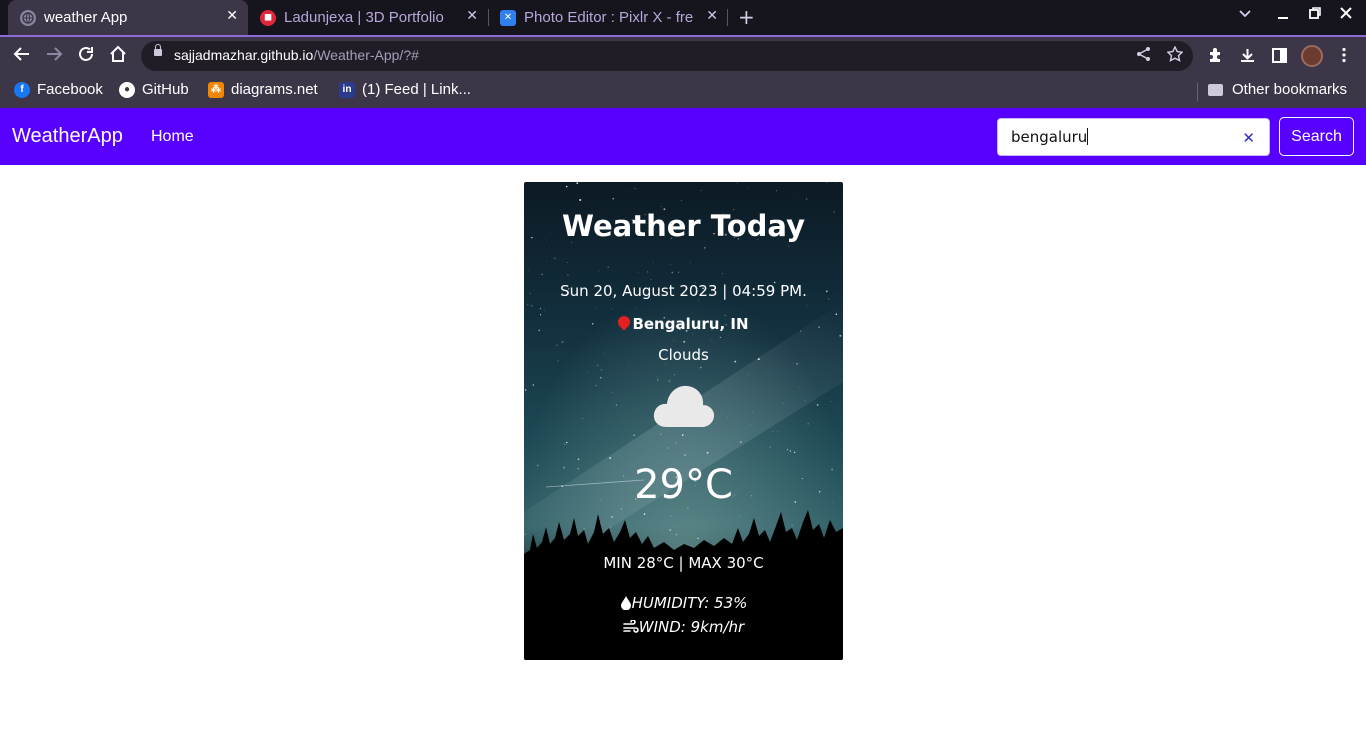 This screenshot has height=736, width=1366. Describe the element at coordinates (216, 89) in the screenshot. I see `diagrams-icon: ⁂` at that location.